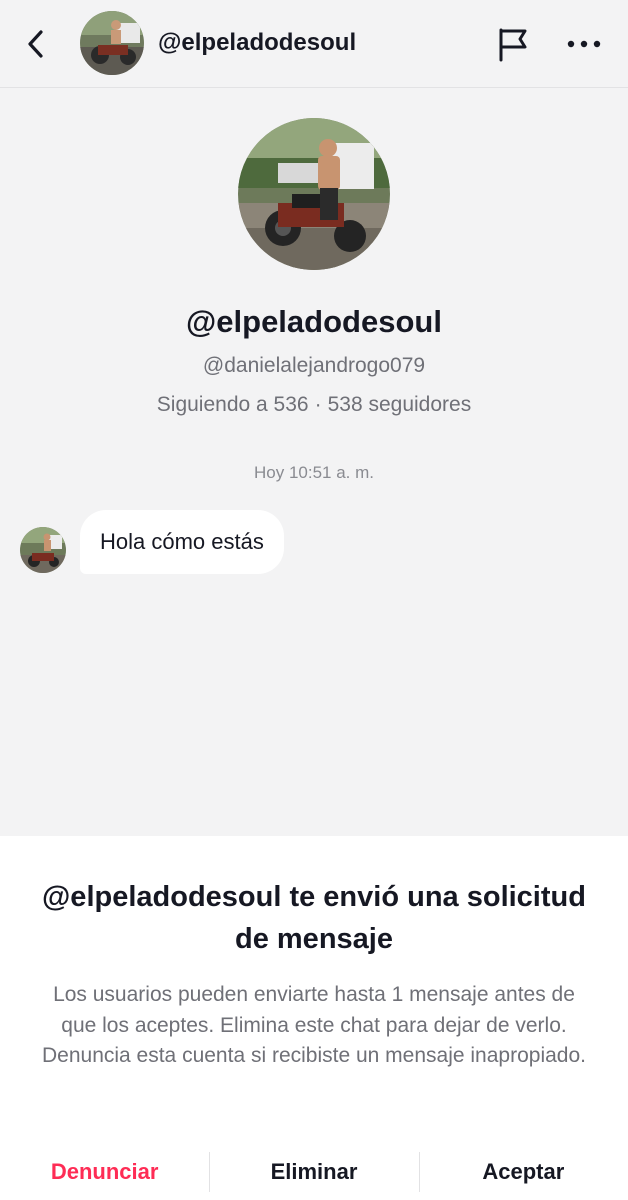  What do you see at coordinates (257, 43) in the screenshot?
I see `header-username: @elpeladodesoul` at bounding box center [257, 43].